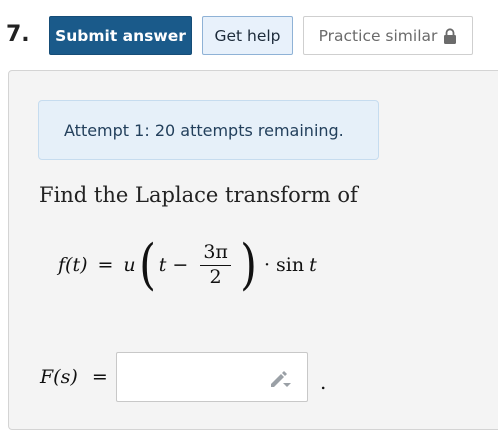 Image resolution: width=498 pixels, height=430 pixels. Describe the element at coordinates (212, 377) in the screenshot. I see `answer-input` at that location.